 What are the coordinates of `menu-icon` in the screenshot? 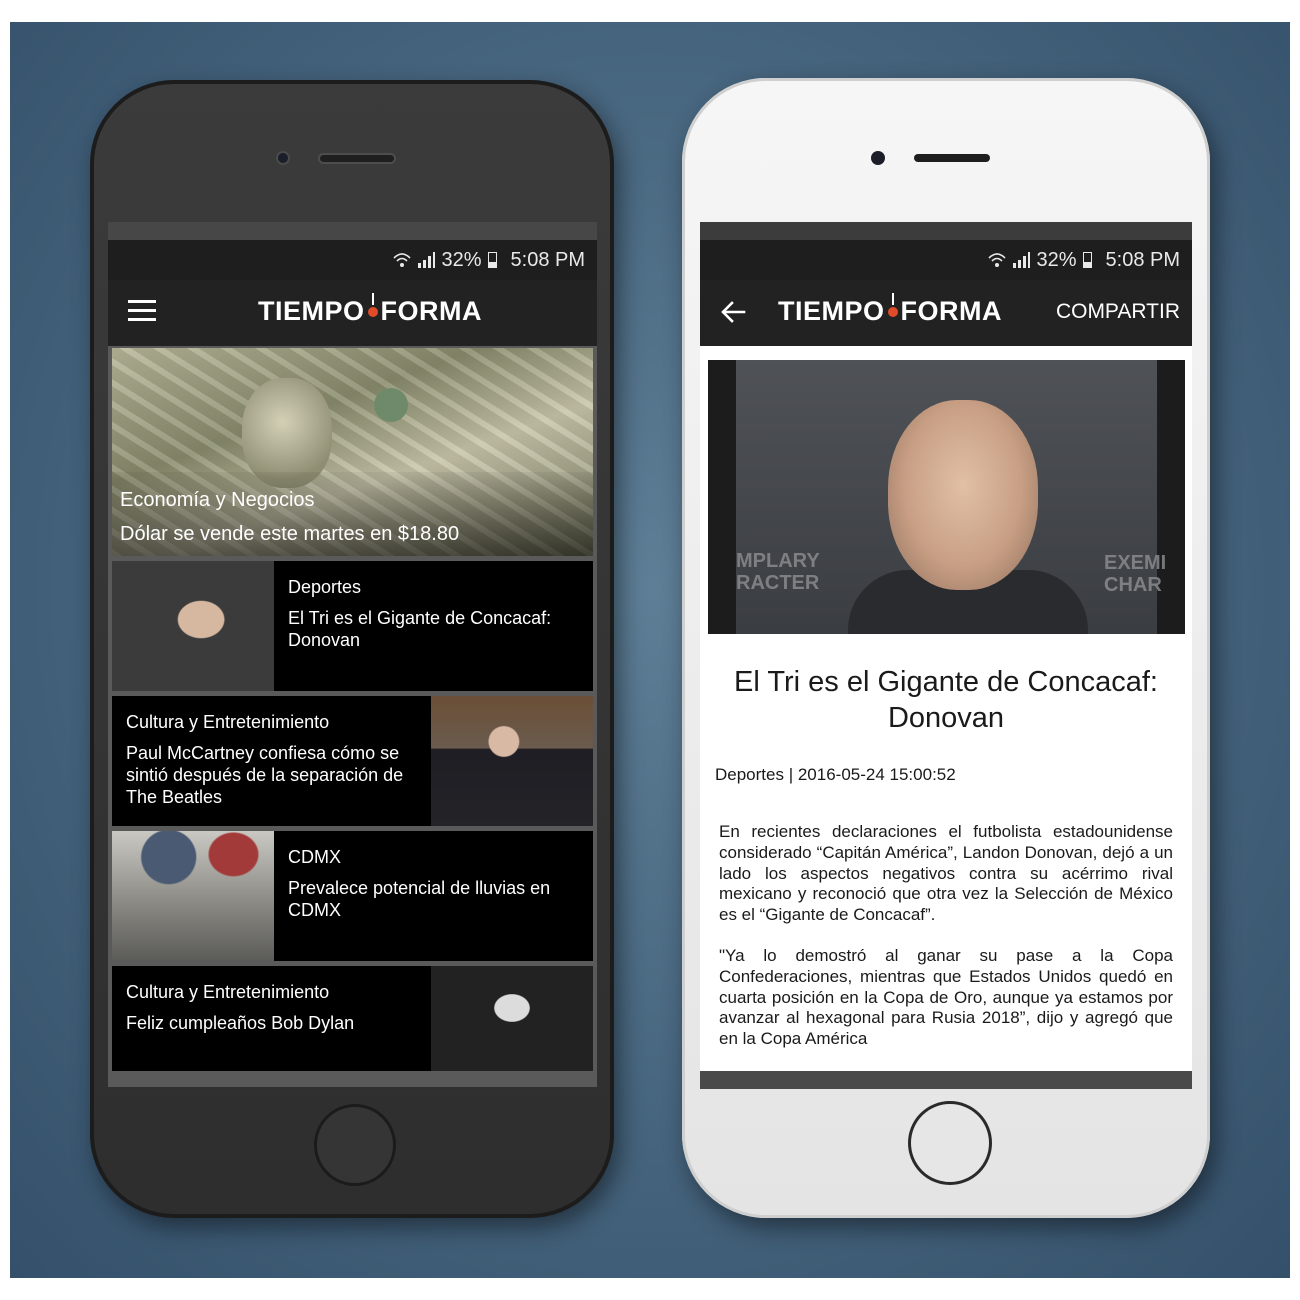 It's located at (142, 311).